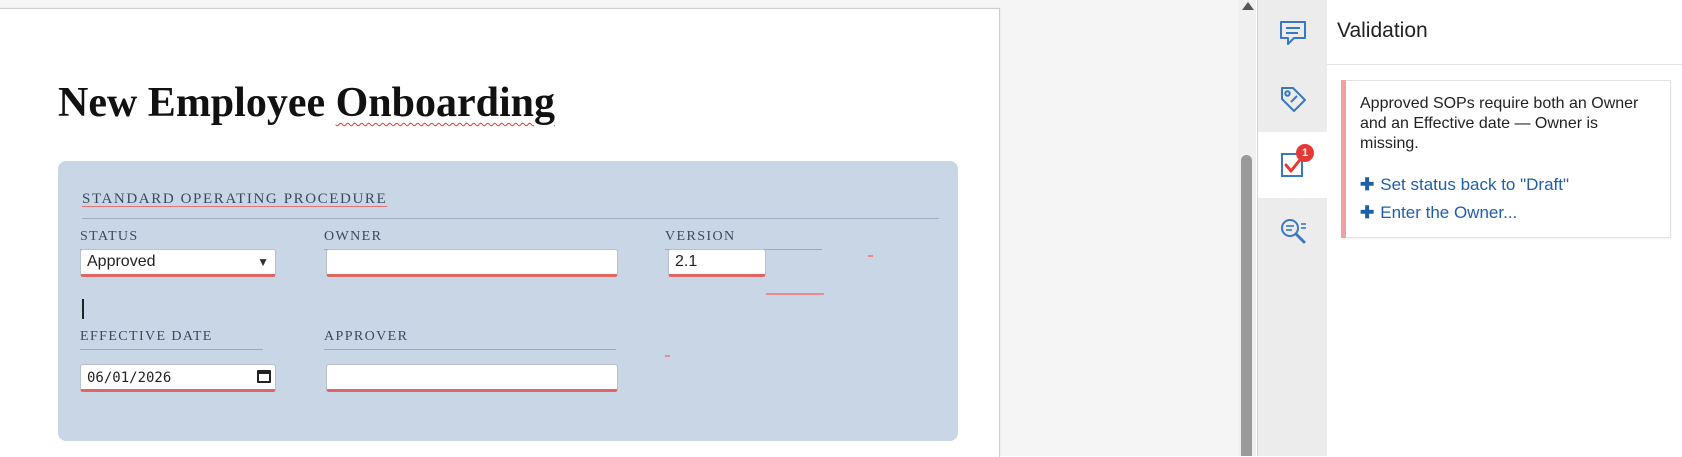 The height and width of the screenshot is (457, 1682). I want to click on error-indicator-bar, so click(1343, 159).